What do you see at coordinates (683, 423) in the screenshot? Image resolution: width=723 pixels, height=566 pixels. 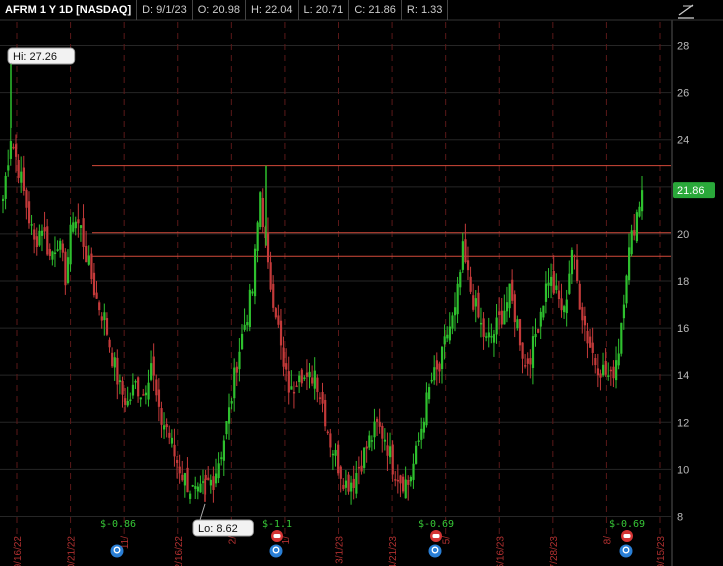 I see `y-tick-label: 12` at bounding box center [683, 423].